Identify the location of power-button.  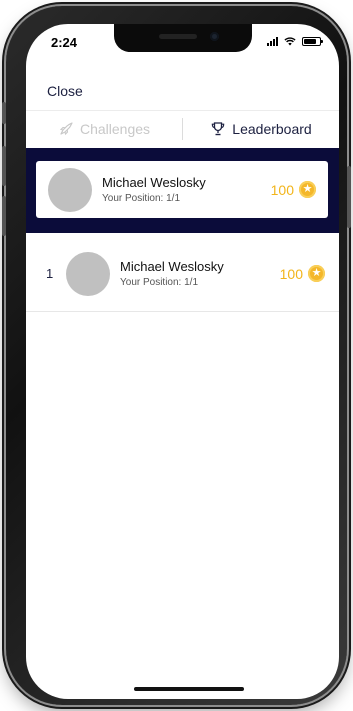
(349, 197).